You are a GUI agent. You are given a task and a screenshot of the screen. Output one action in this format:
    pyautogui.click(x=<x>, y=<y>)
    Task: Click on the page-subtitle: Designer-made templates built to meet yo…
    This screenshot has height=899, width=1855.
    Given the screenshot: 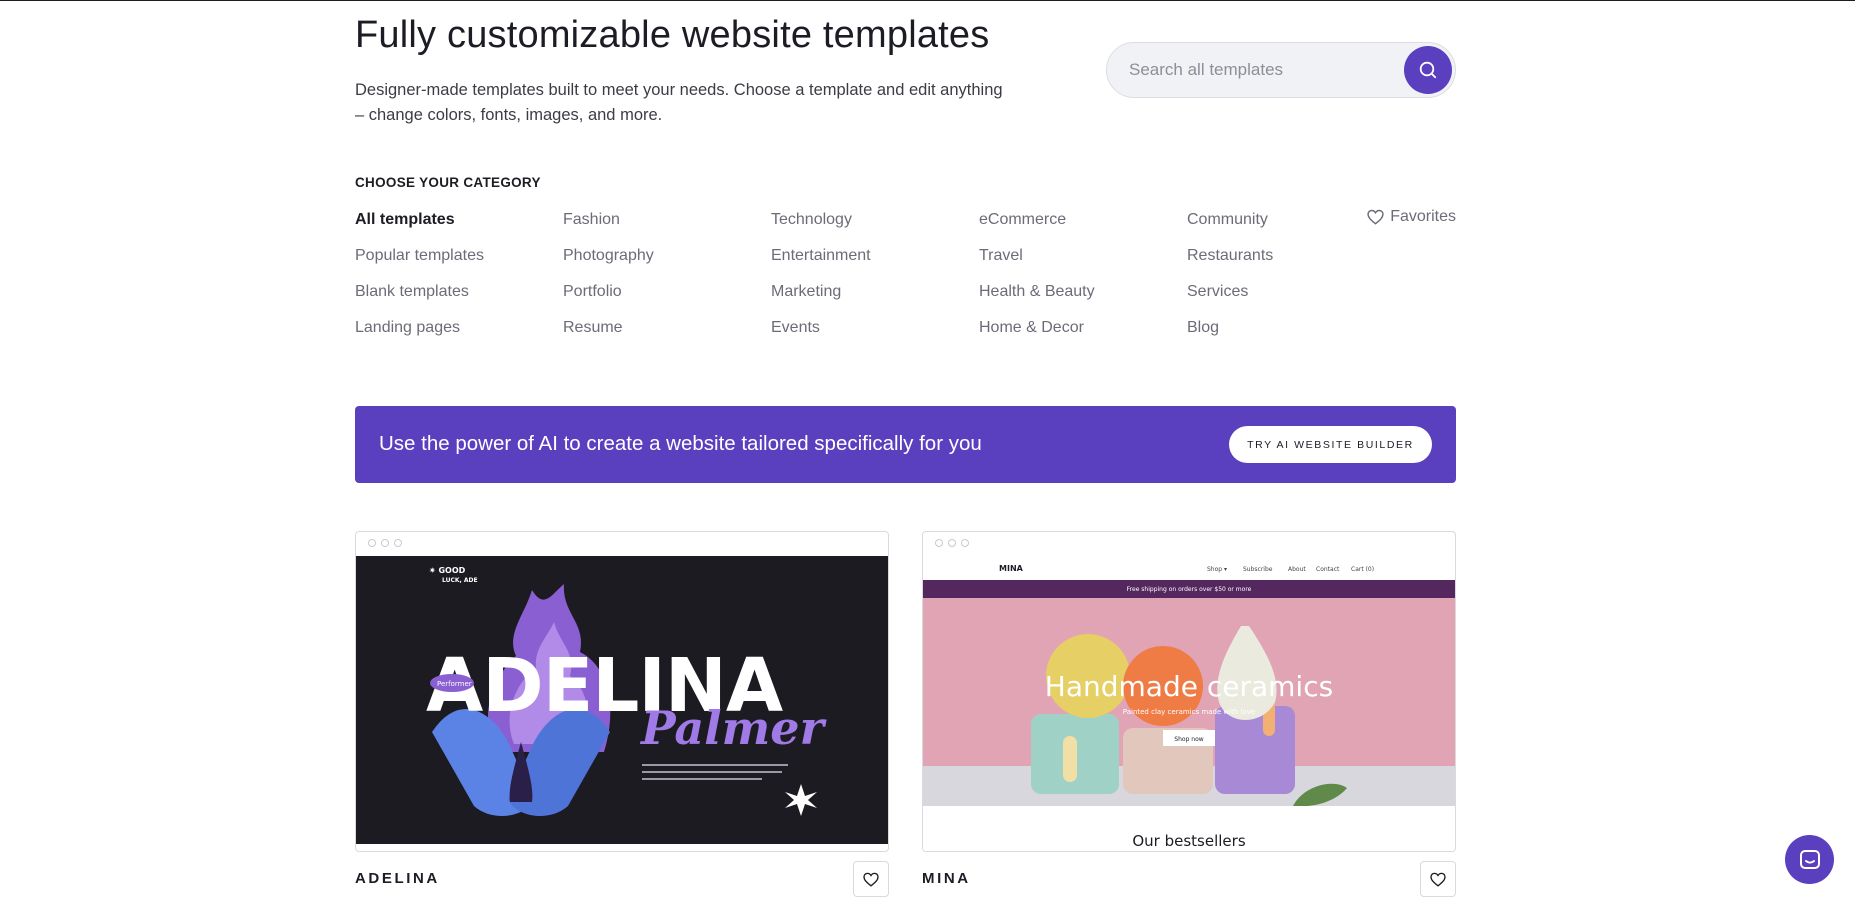 What is the action you would take?
    pyautogui.click(x=679, y=102)
    